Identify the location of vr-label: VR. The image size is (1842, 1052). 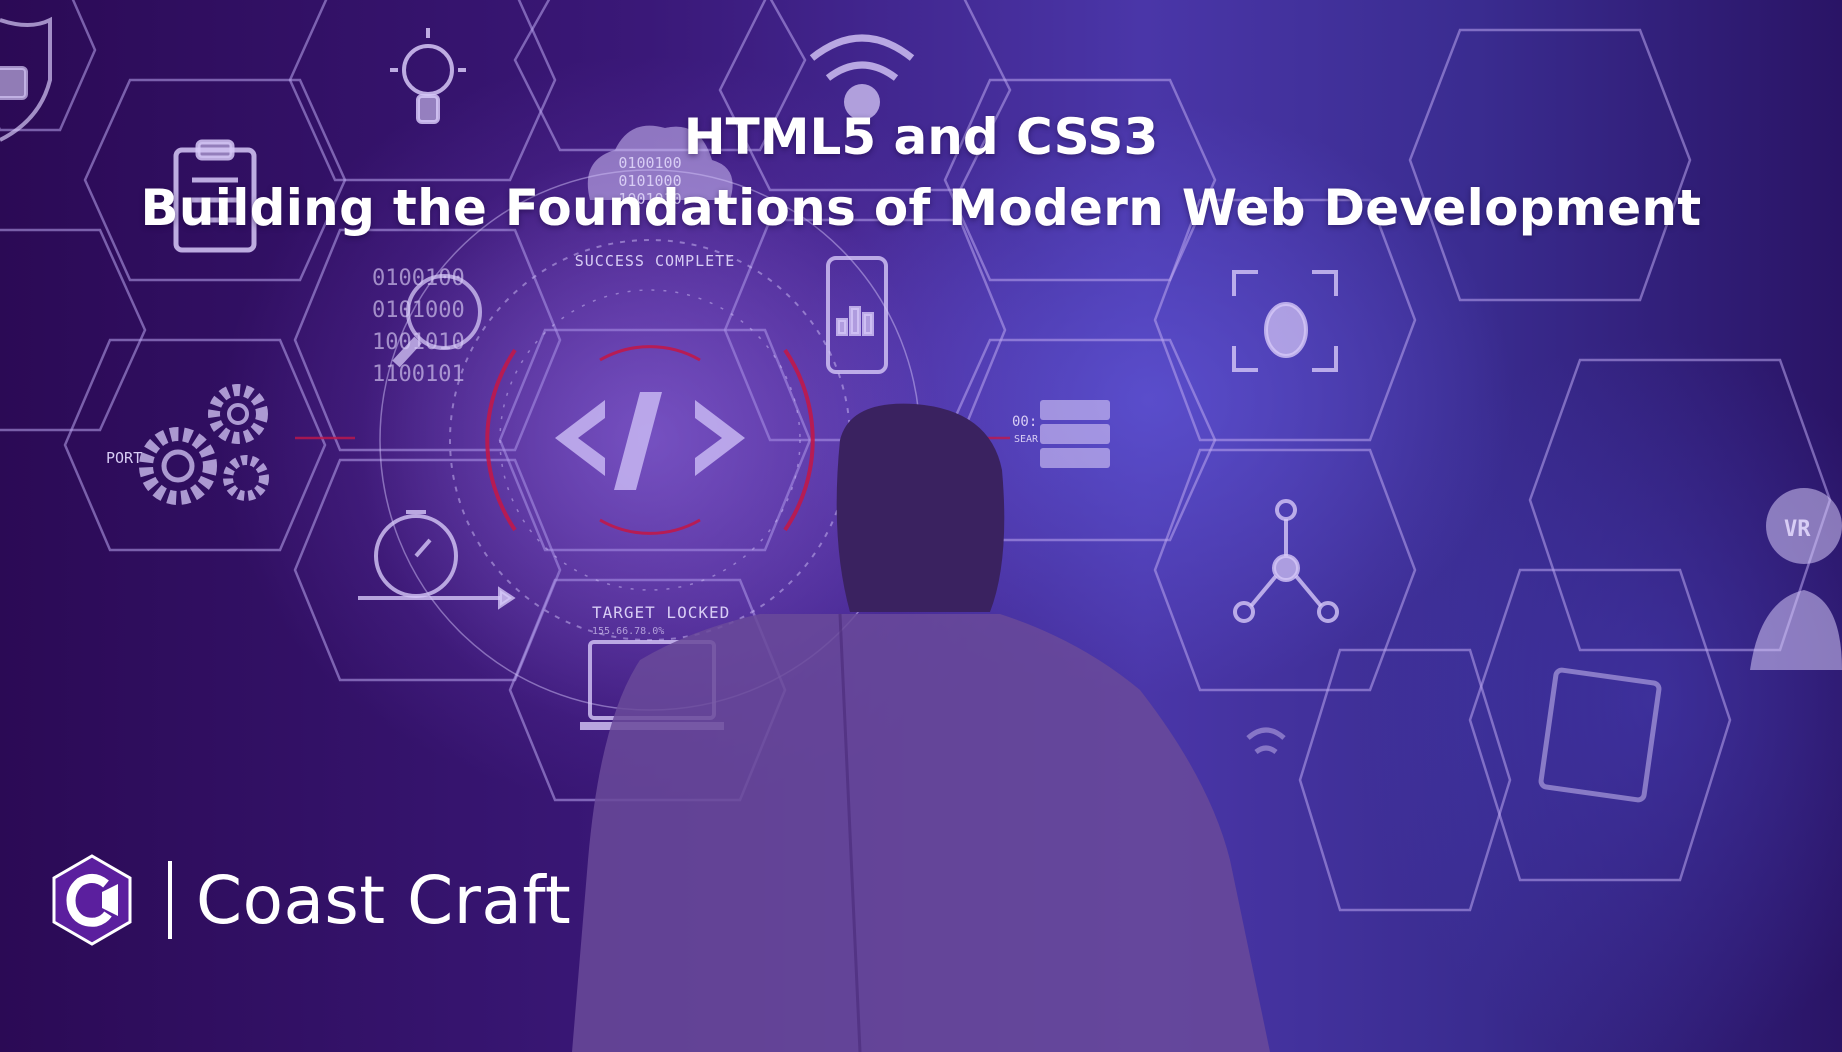
(1797, 529).